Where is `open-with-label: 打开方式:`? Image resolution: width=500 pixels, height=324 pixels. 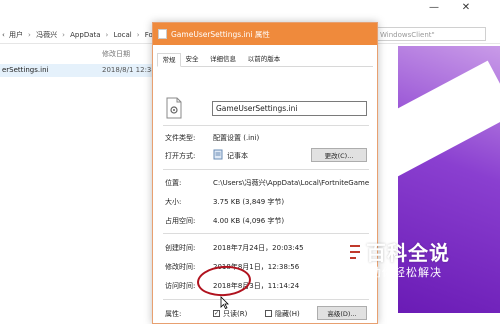 open-with-label: 打开方式: is located at coordinates (180, 156).